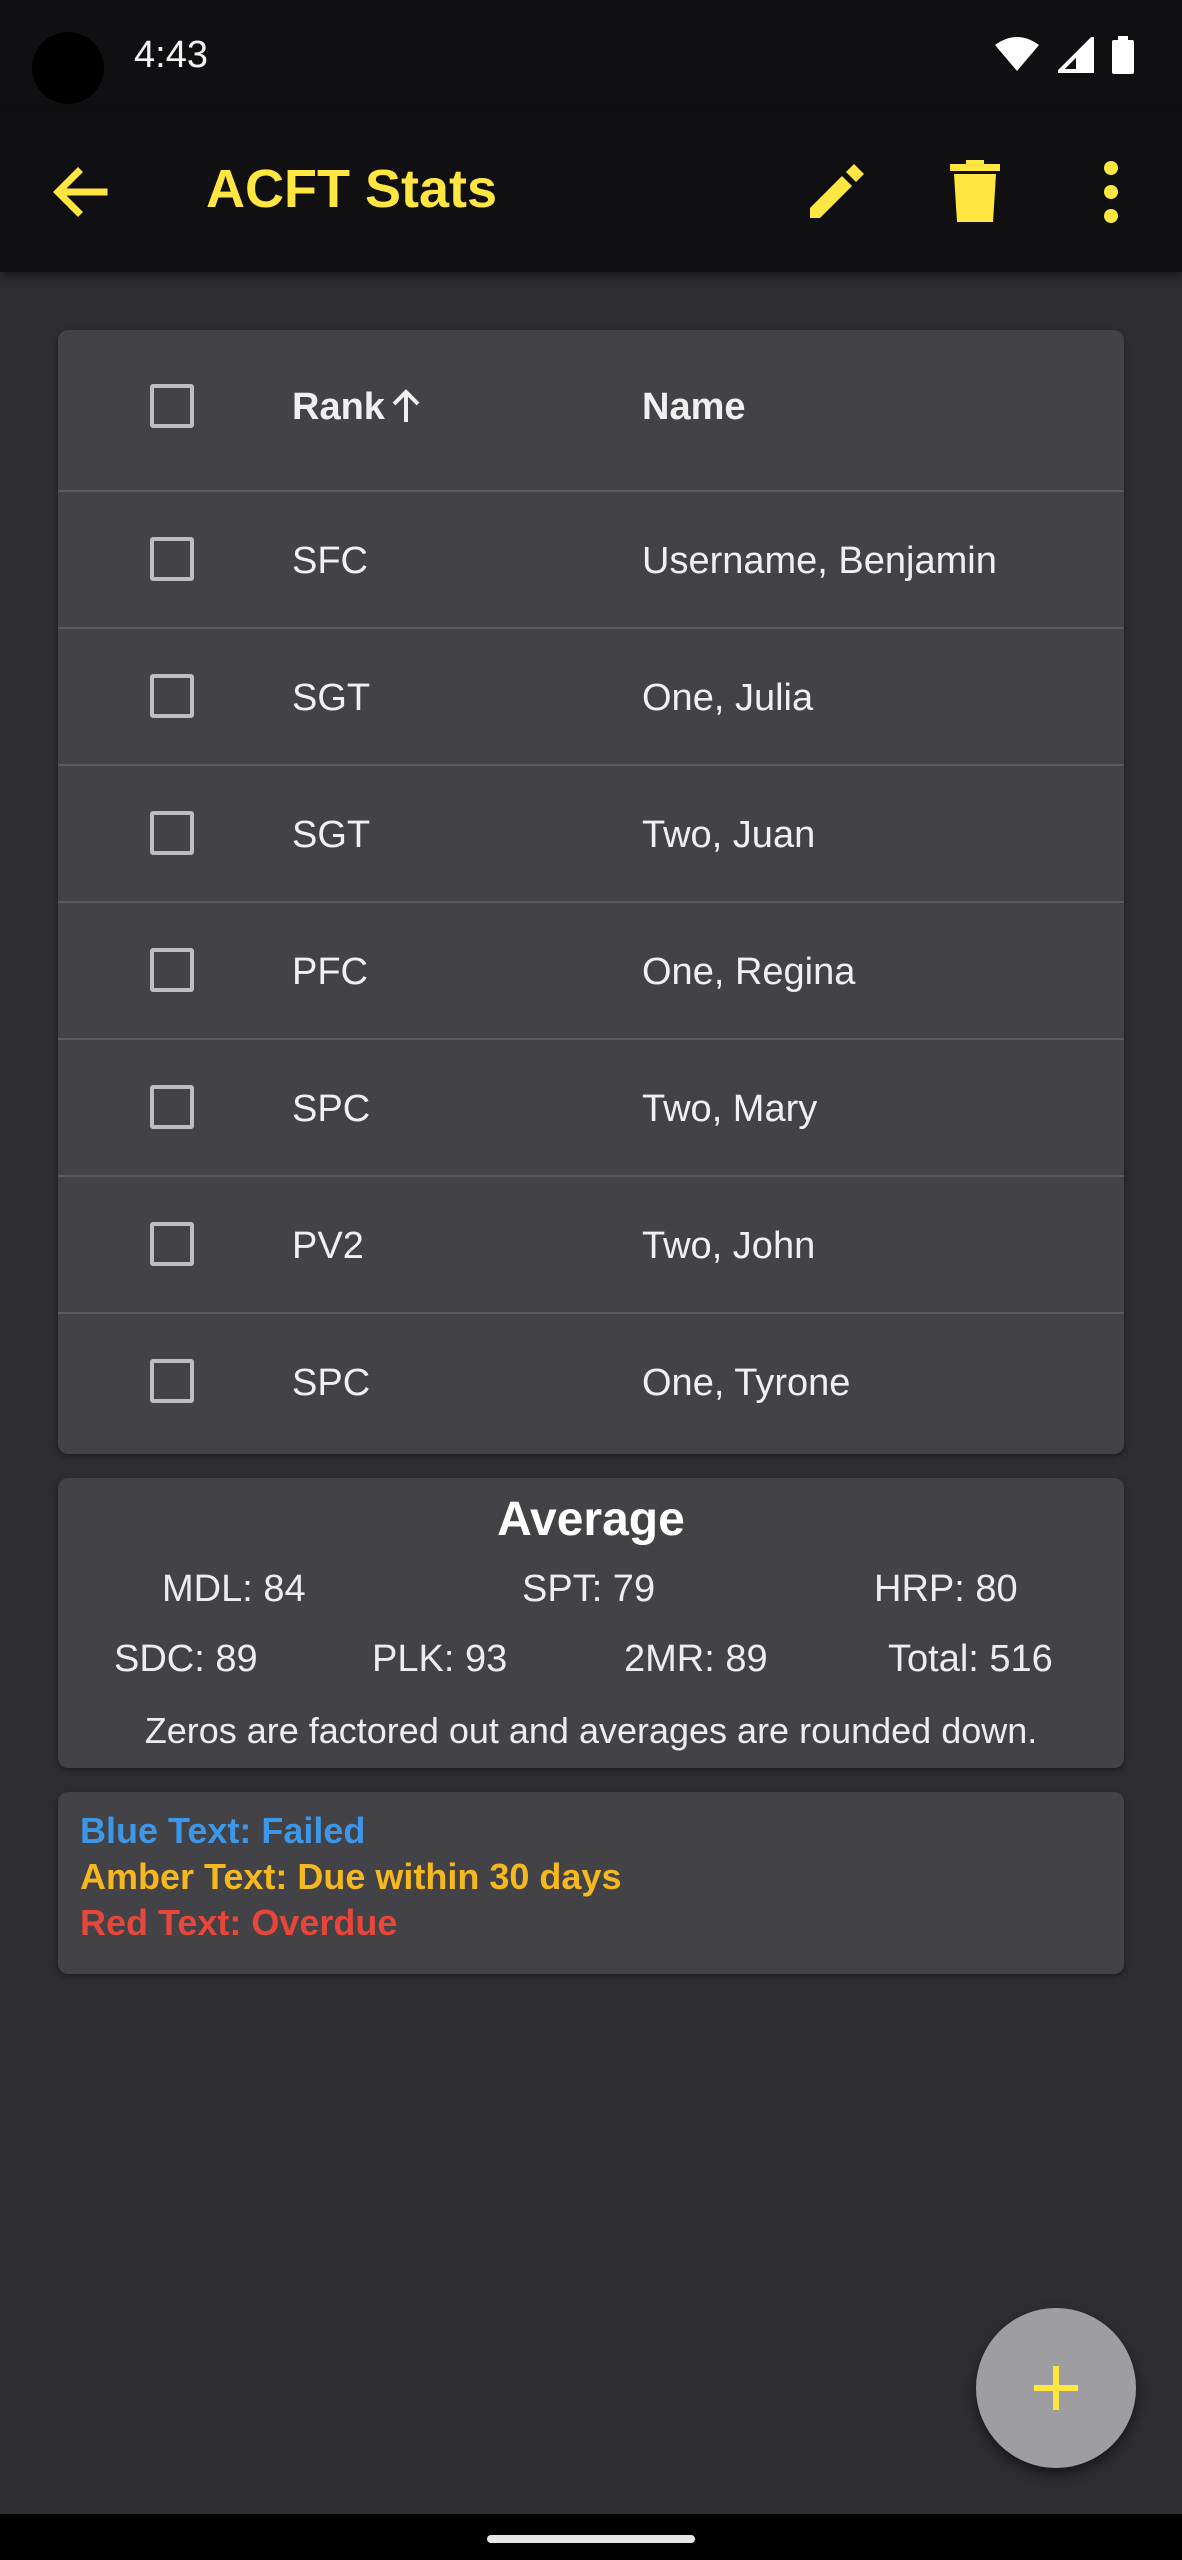 This screenshot has height=2560, width=1182. What do you see at coordinates (728, 698) in the screenshot?
I see `row-name: One, Julia` at bounding box center [728, 698].